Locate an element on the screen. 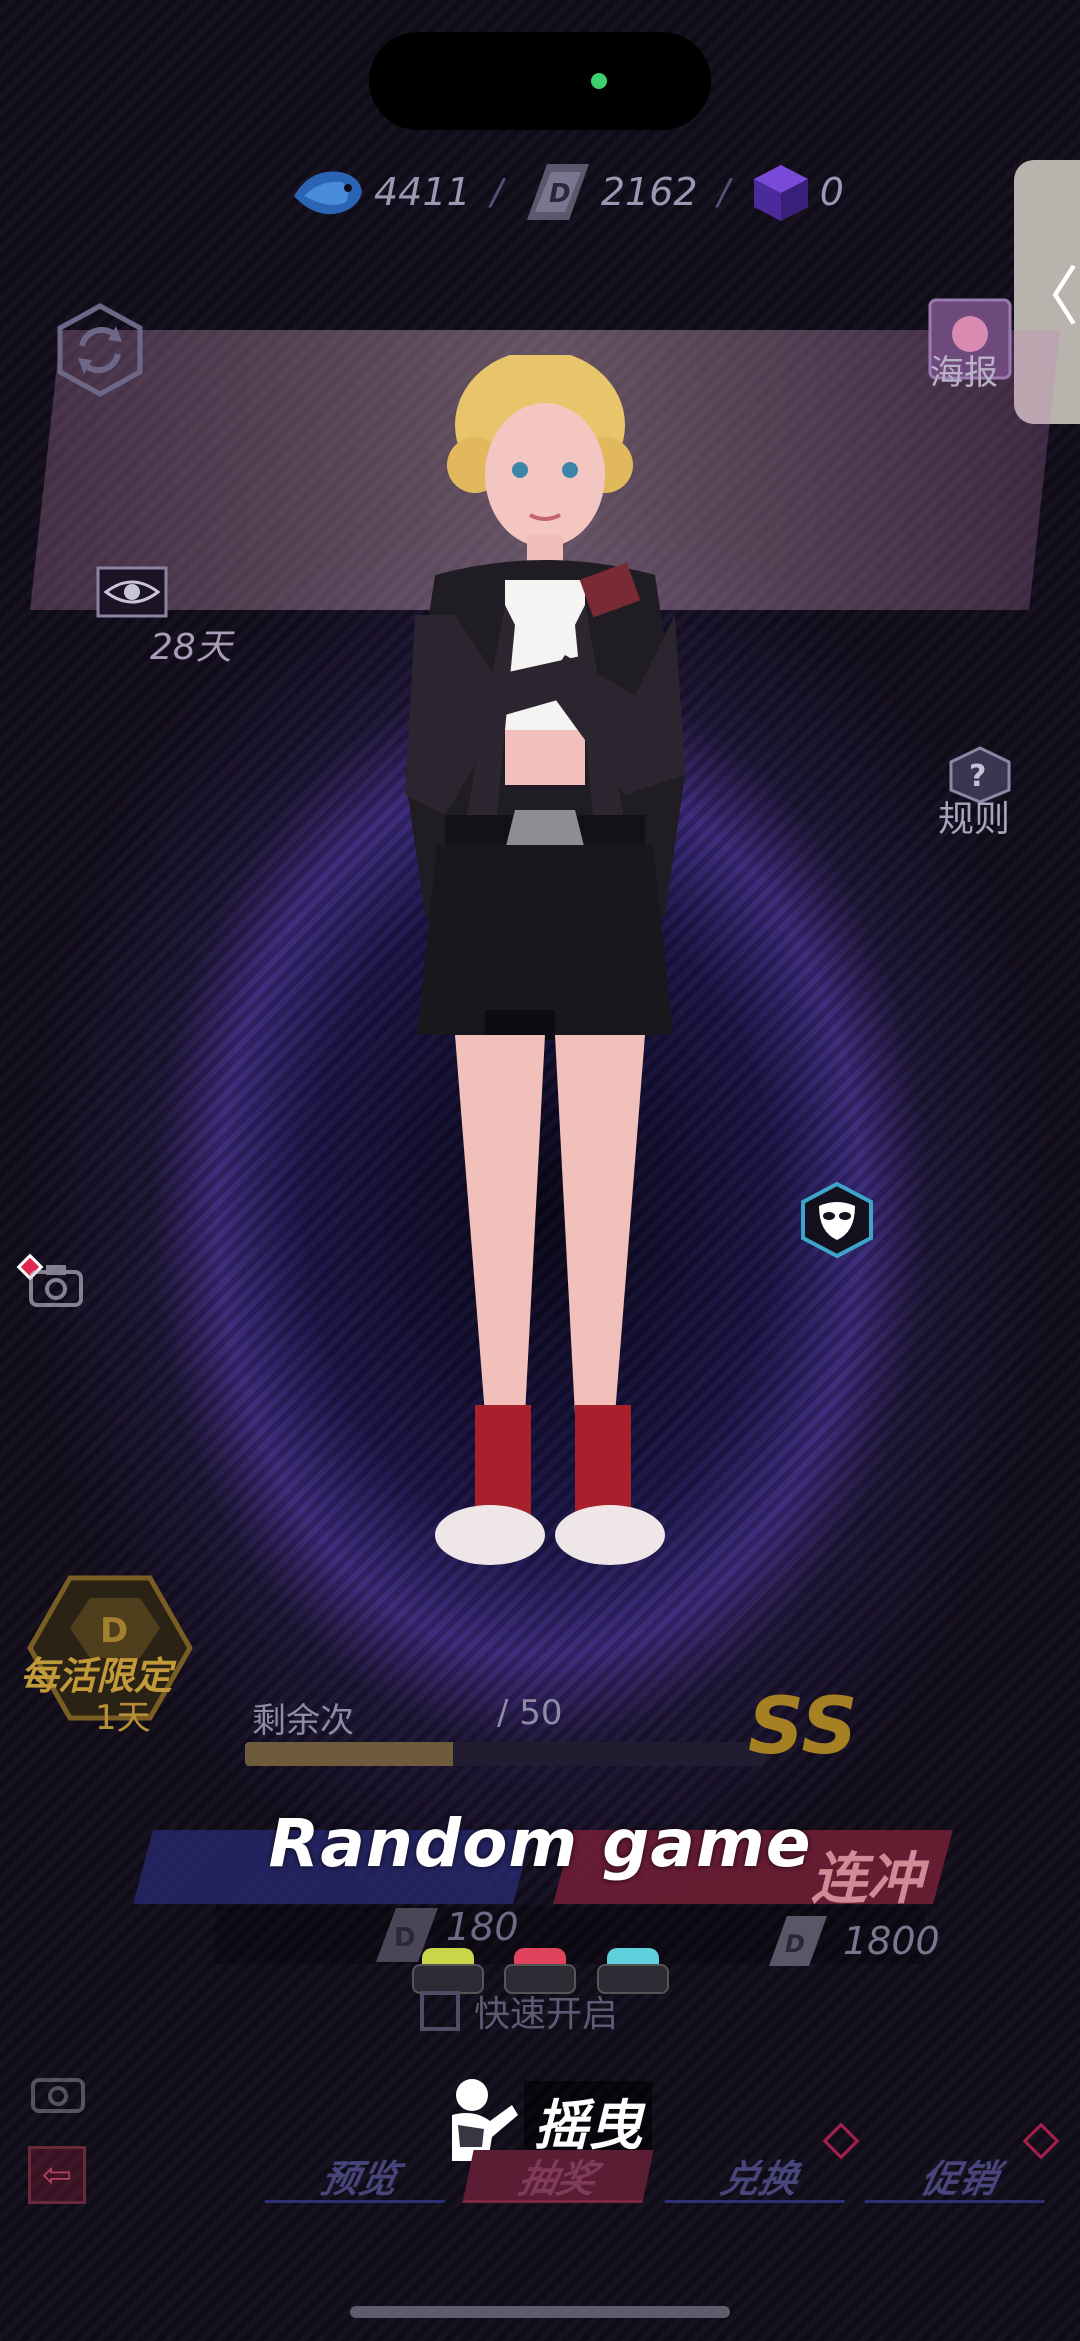 This screenshot has height=2341, width=1080. tab-promotion: 促销 is located at coordinates (960, 2176).